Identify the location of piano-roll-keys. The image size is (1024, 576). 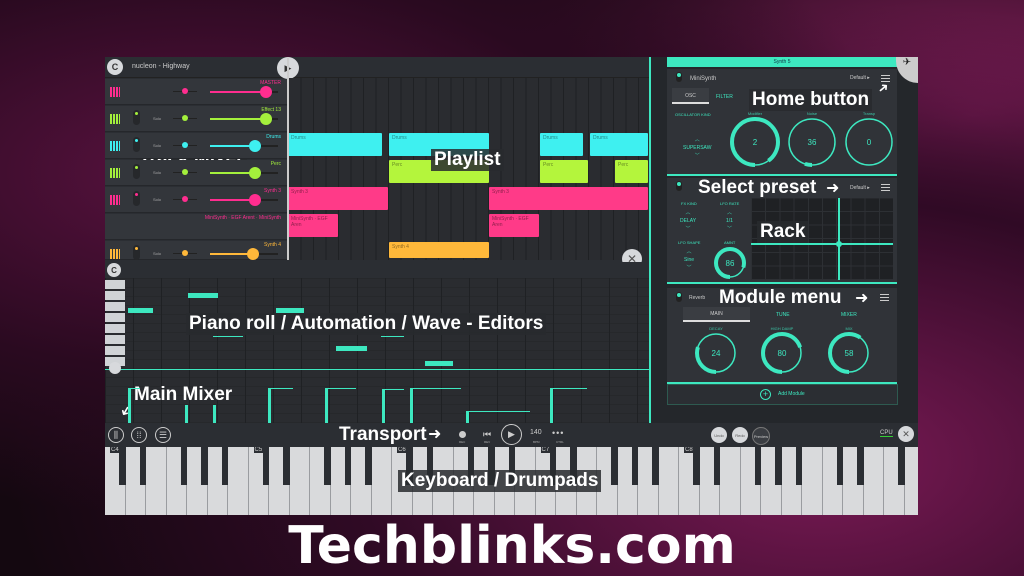
(115, 325).